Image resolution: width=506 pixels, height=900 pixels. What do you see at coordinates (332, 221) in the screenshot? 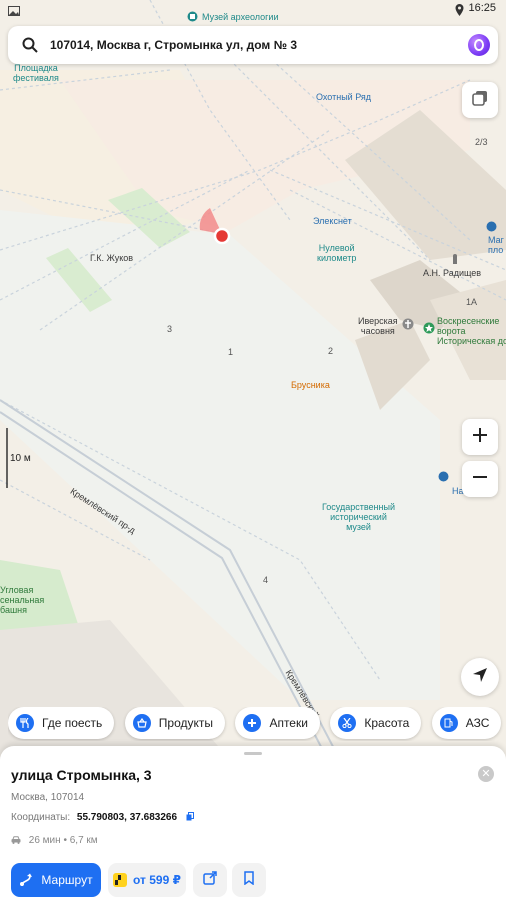
I see `map-label-eleksnet: Элекснет` at bounding box center [332, 221].